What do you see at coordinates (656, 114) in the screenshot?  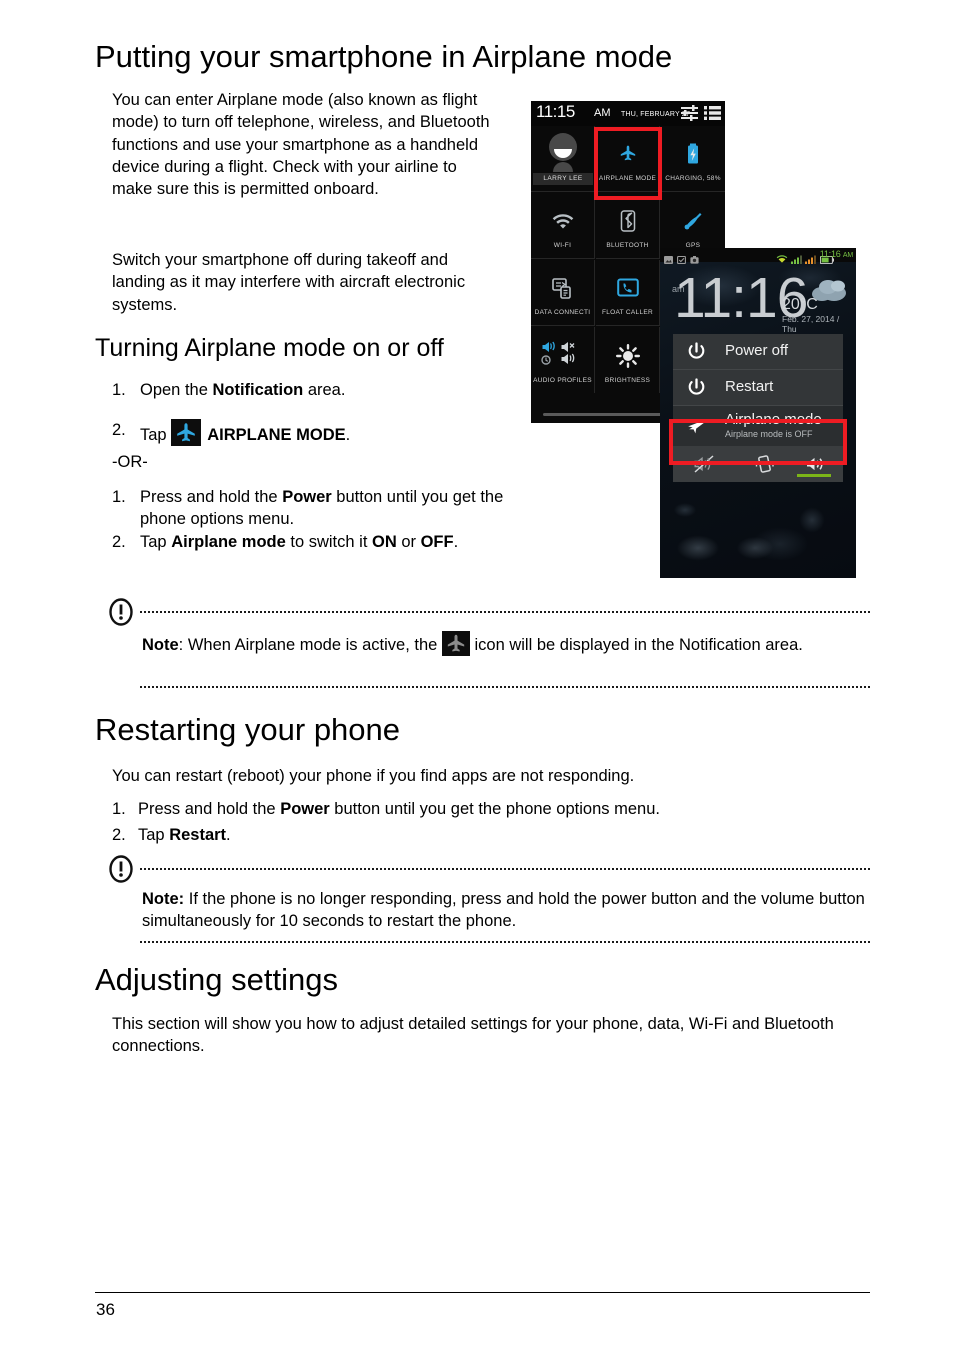 I see `status-bar-date: THU, FEBRUARY 27` at bounding box center [656, 114].